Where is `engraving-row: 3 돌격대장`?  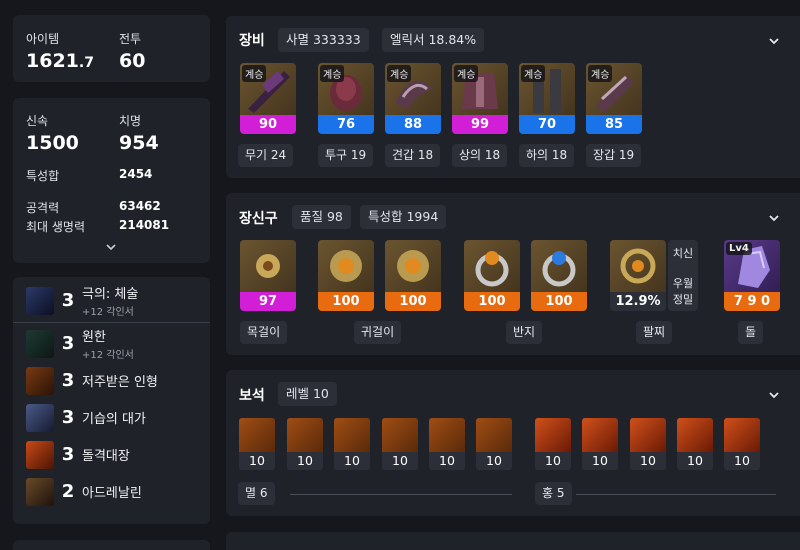 engraving-row: 3 돌격대장 is located at coordinates (111, 454).